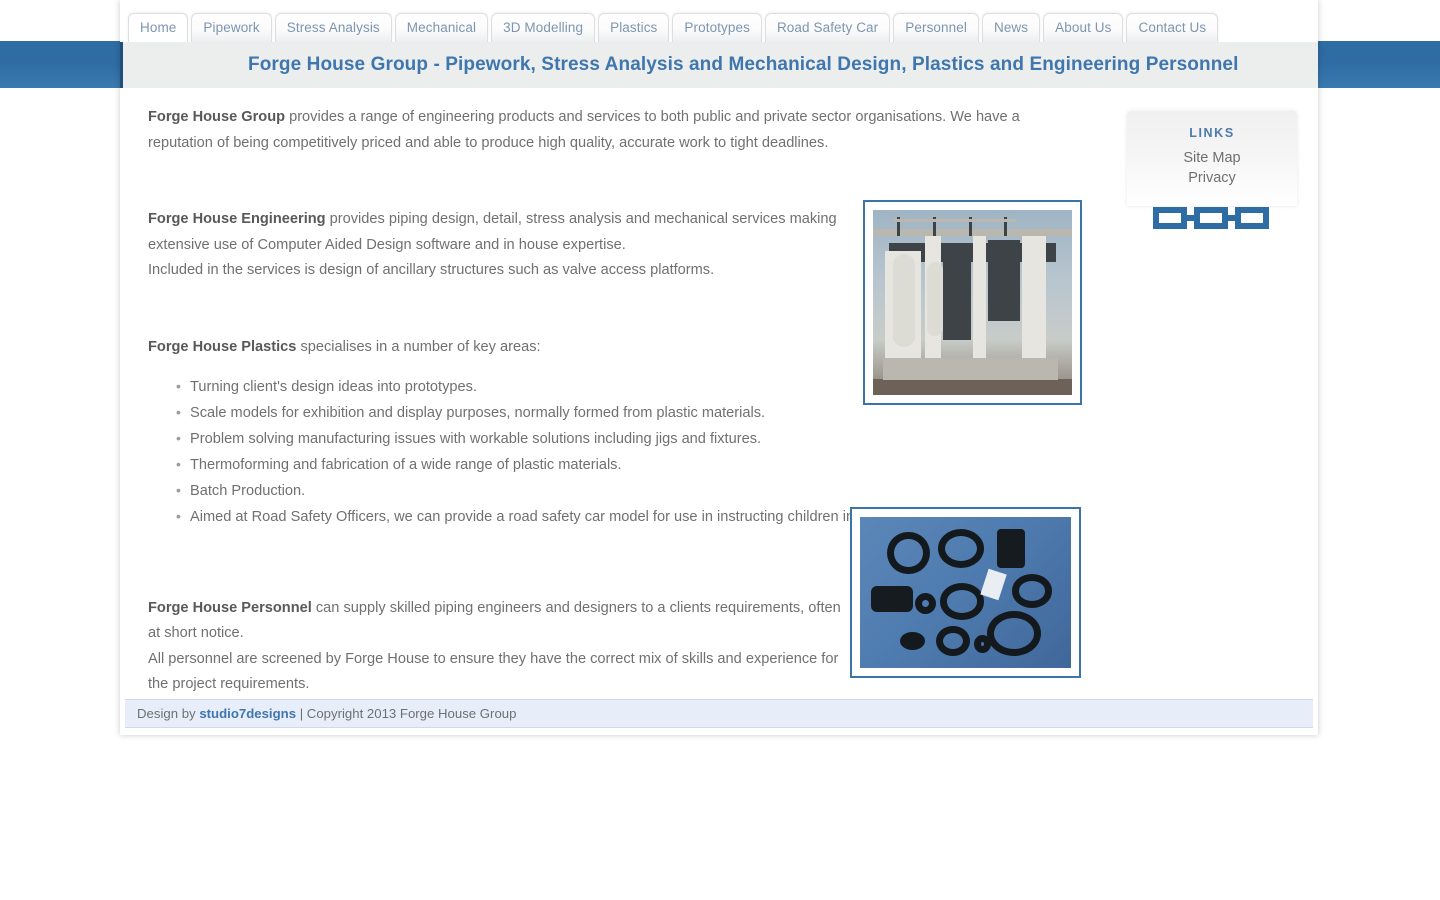  Describe the element at coordinates (231, 27) in the screenshot. I see `nav-tab-pipework: Pipework` at that location.